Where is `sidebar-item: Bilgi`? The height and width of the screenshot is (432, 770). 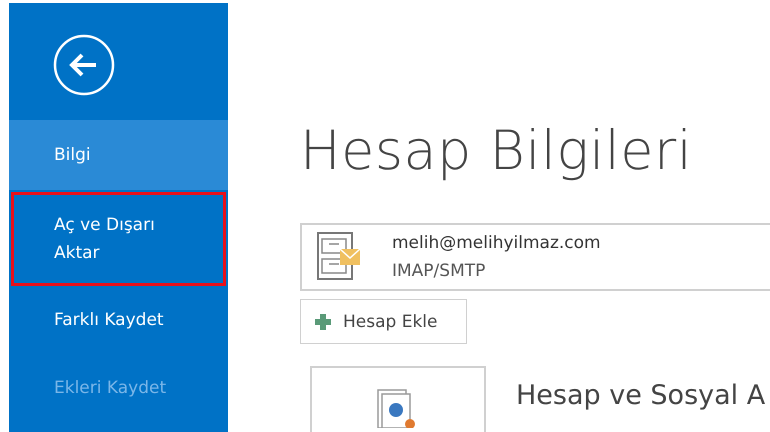 sidebar-item: Bilgi is located at coordinates (118, 155).